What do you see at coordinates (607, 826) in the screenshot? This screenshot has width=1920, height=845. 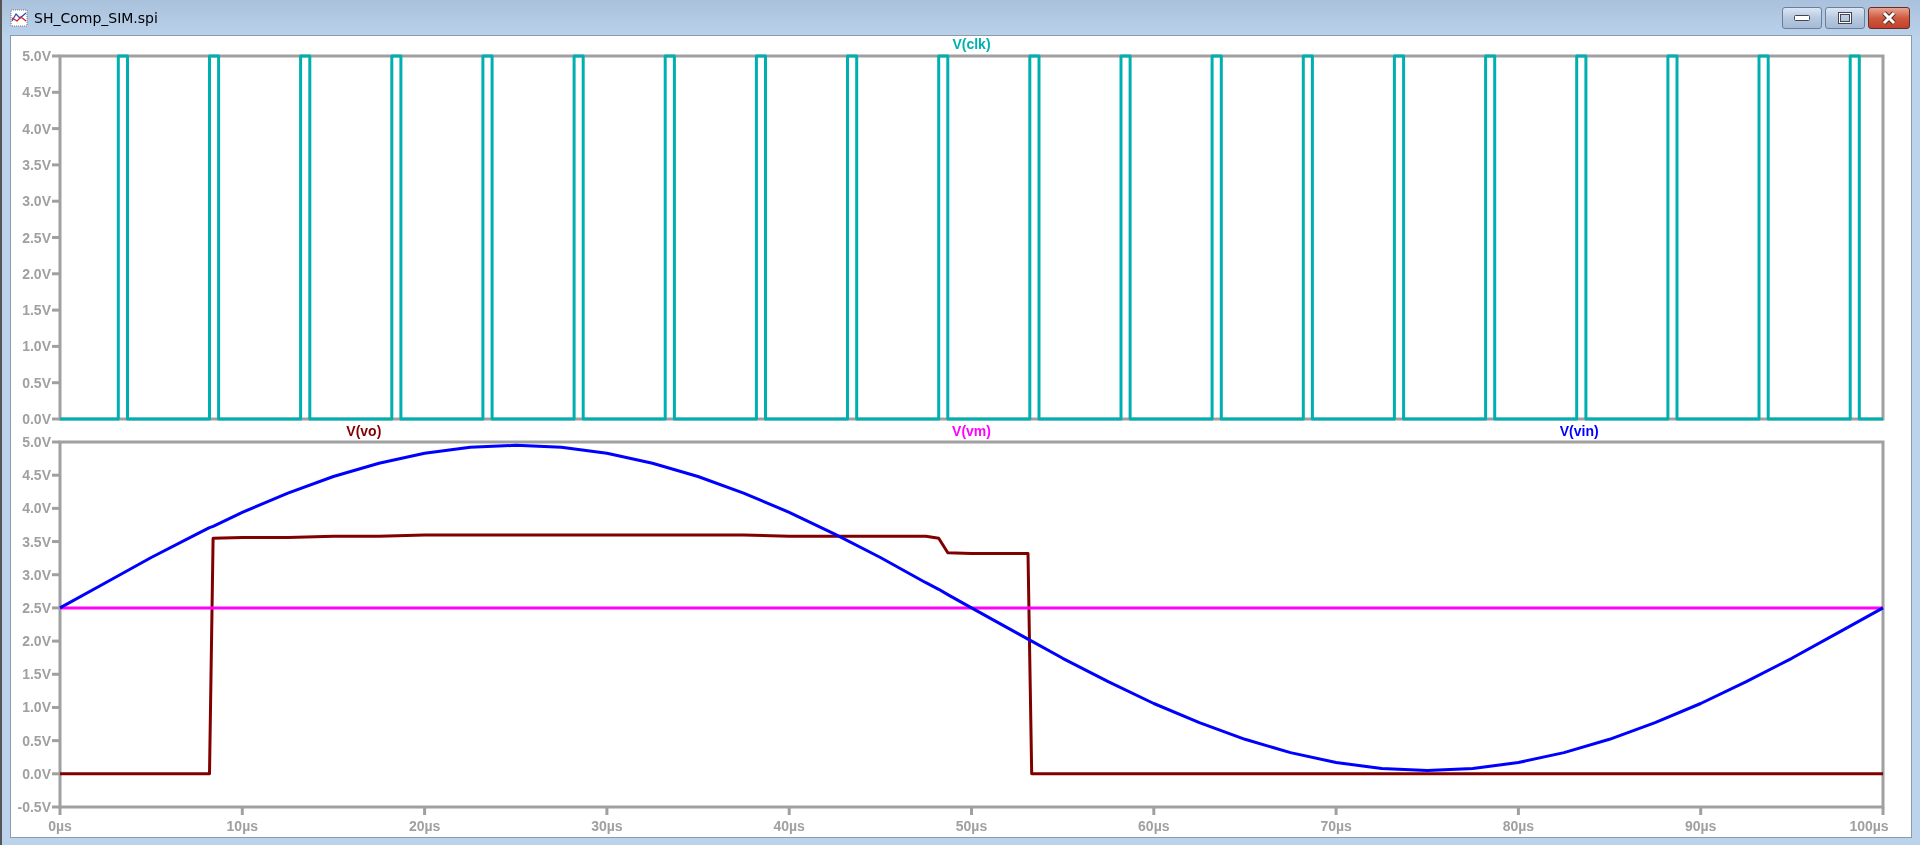 I see `x-axis-label: 30µs` at bounding box center [607, 826].